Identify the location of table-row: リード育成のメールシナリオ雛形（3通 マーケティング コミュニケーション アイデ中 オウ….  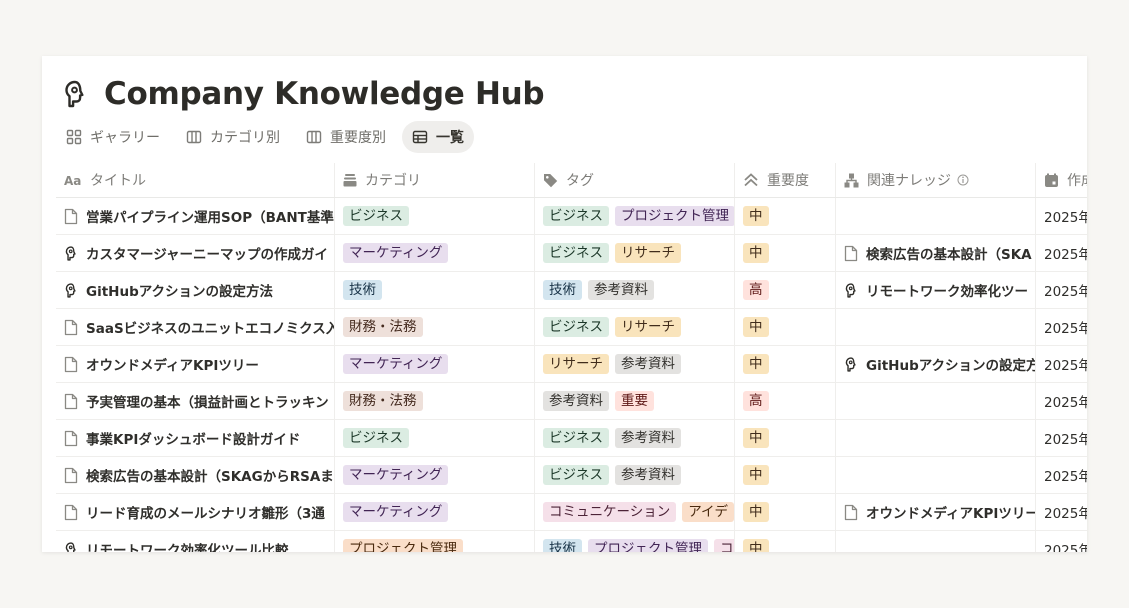
(571, 512).